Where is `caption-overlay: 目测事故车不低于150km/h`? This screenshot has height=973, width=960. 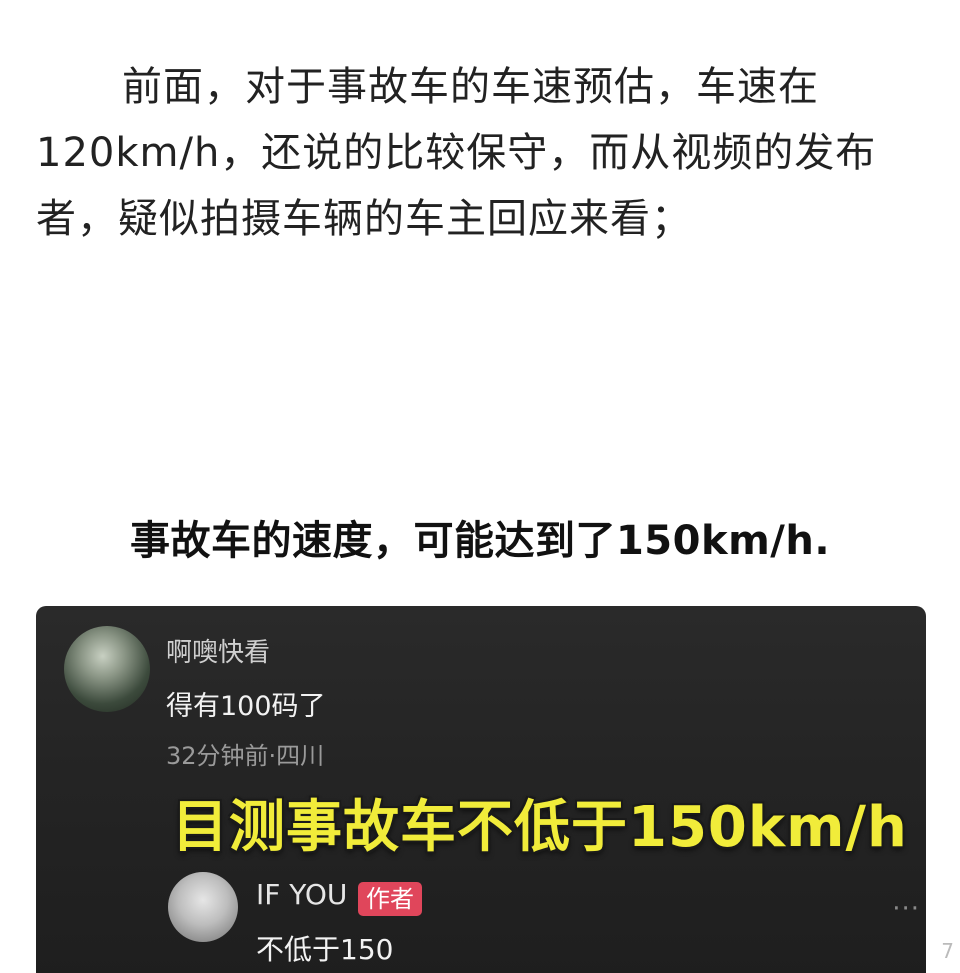 caption-overlay: 目测事故车不低于150km/h is located at coordinates (540, 827).